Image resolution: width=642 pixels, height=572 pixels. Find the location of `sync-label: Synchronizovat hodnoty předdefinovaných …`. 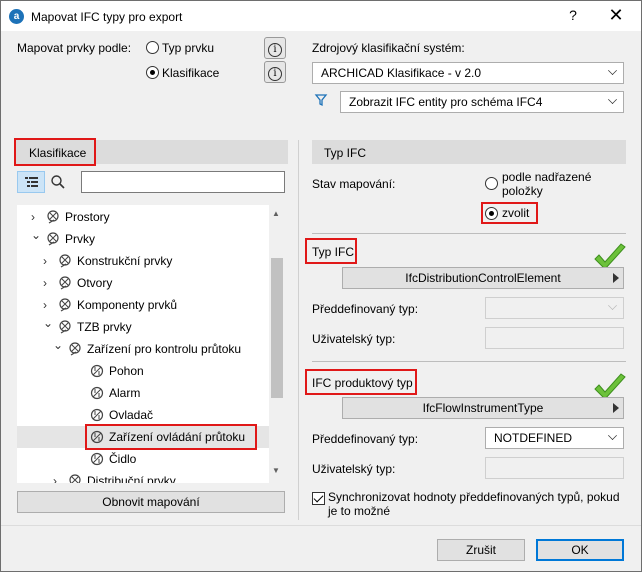

sync-label: Synchronizovat hodnoty předdefinovaných … is located at coordinates (474, 504).